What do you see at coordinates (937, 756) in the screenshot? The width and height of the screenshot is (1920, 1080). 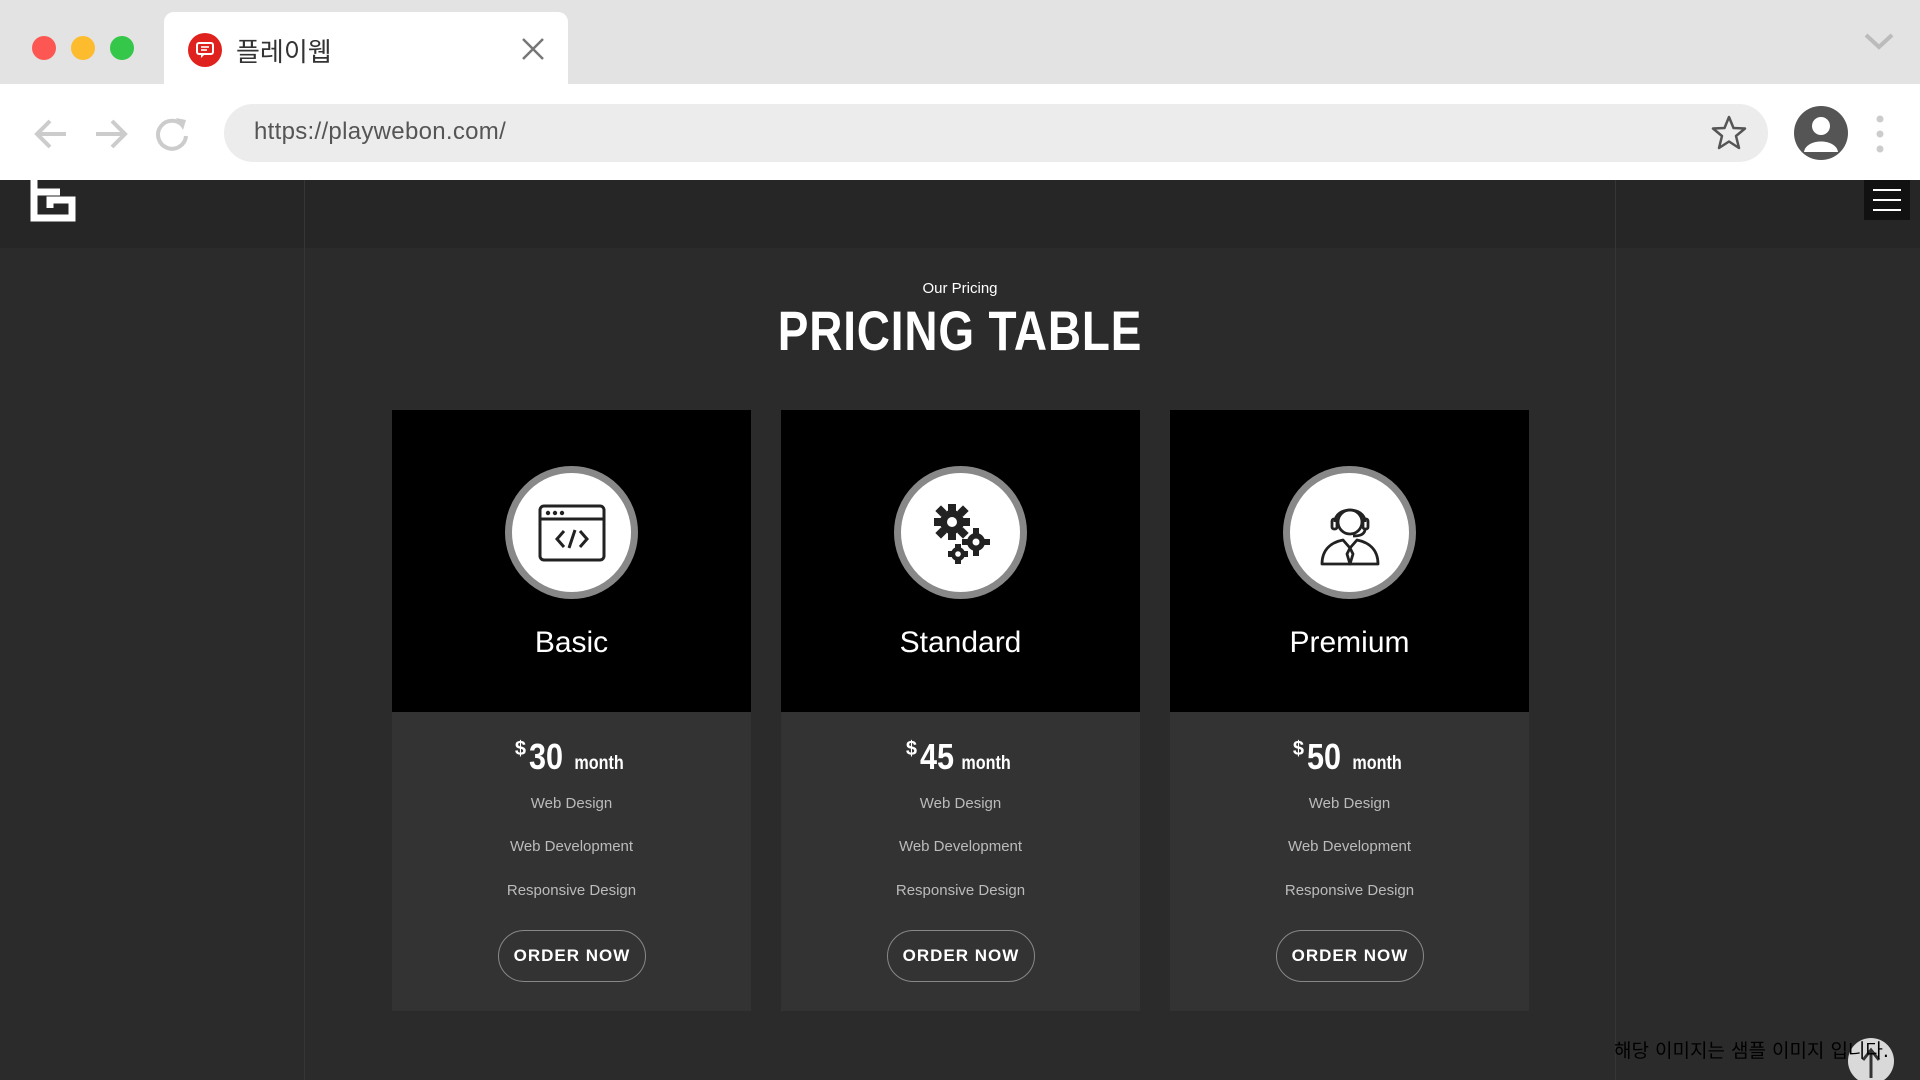 I see `price-amount: 45` at bounding box center [937, 756].